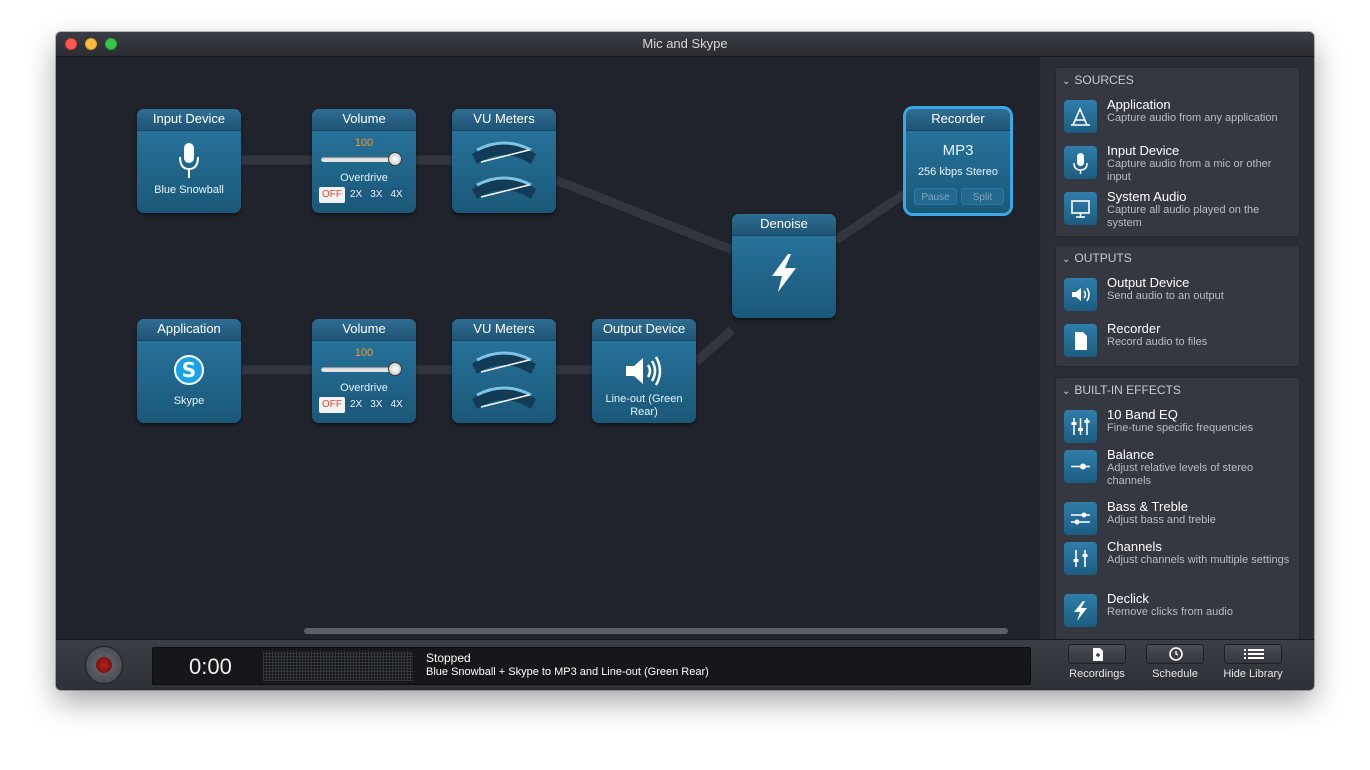 Image resolution: width=1370 pixels, height=770 pixels. What do you see at coordinates (1142, 414) in the screenshot?
I see `item-title: 10 Band EQ` at bounding box center [1142, 414].